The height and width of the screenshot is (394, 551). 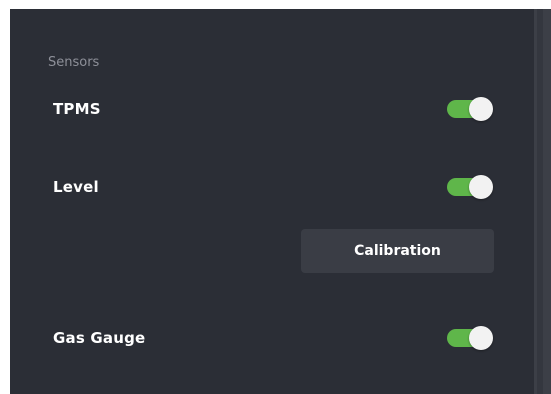 What do you see at coordinates (481, 338) in the screenshot?
I see `gas-gauge-toggle-knob` at bounding box center [481, 338].